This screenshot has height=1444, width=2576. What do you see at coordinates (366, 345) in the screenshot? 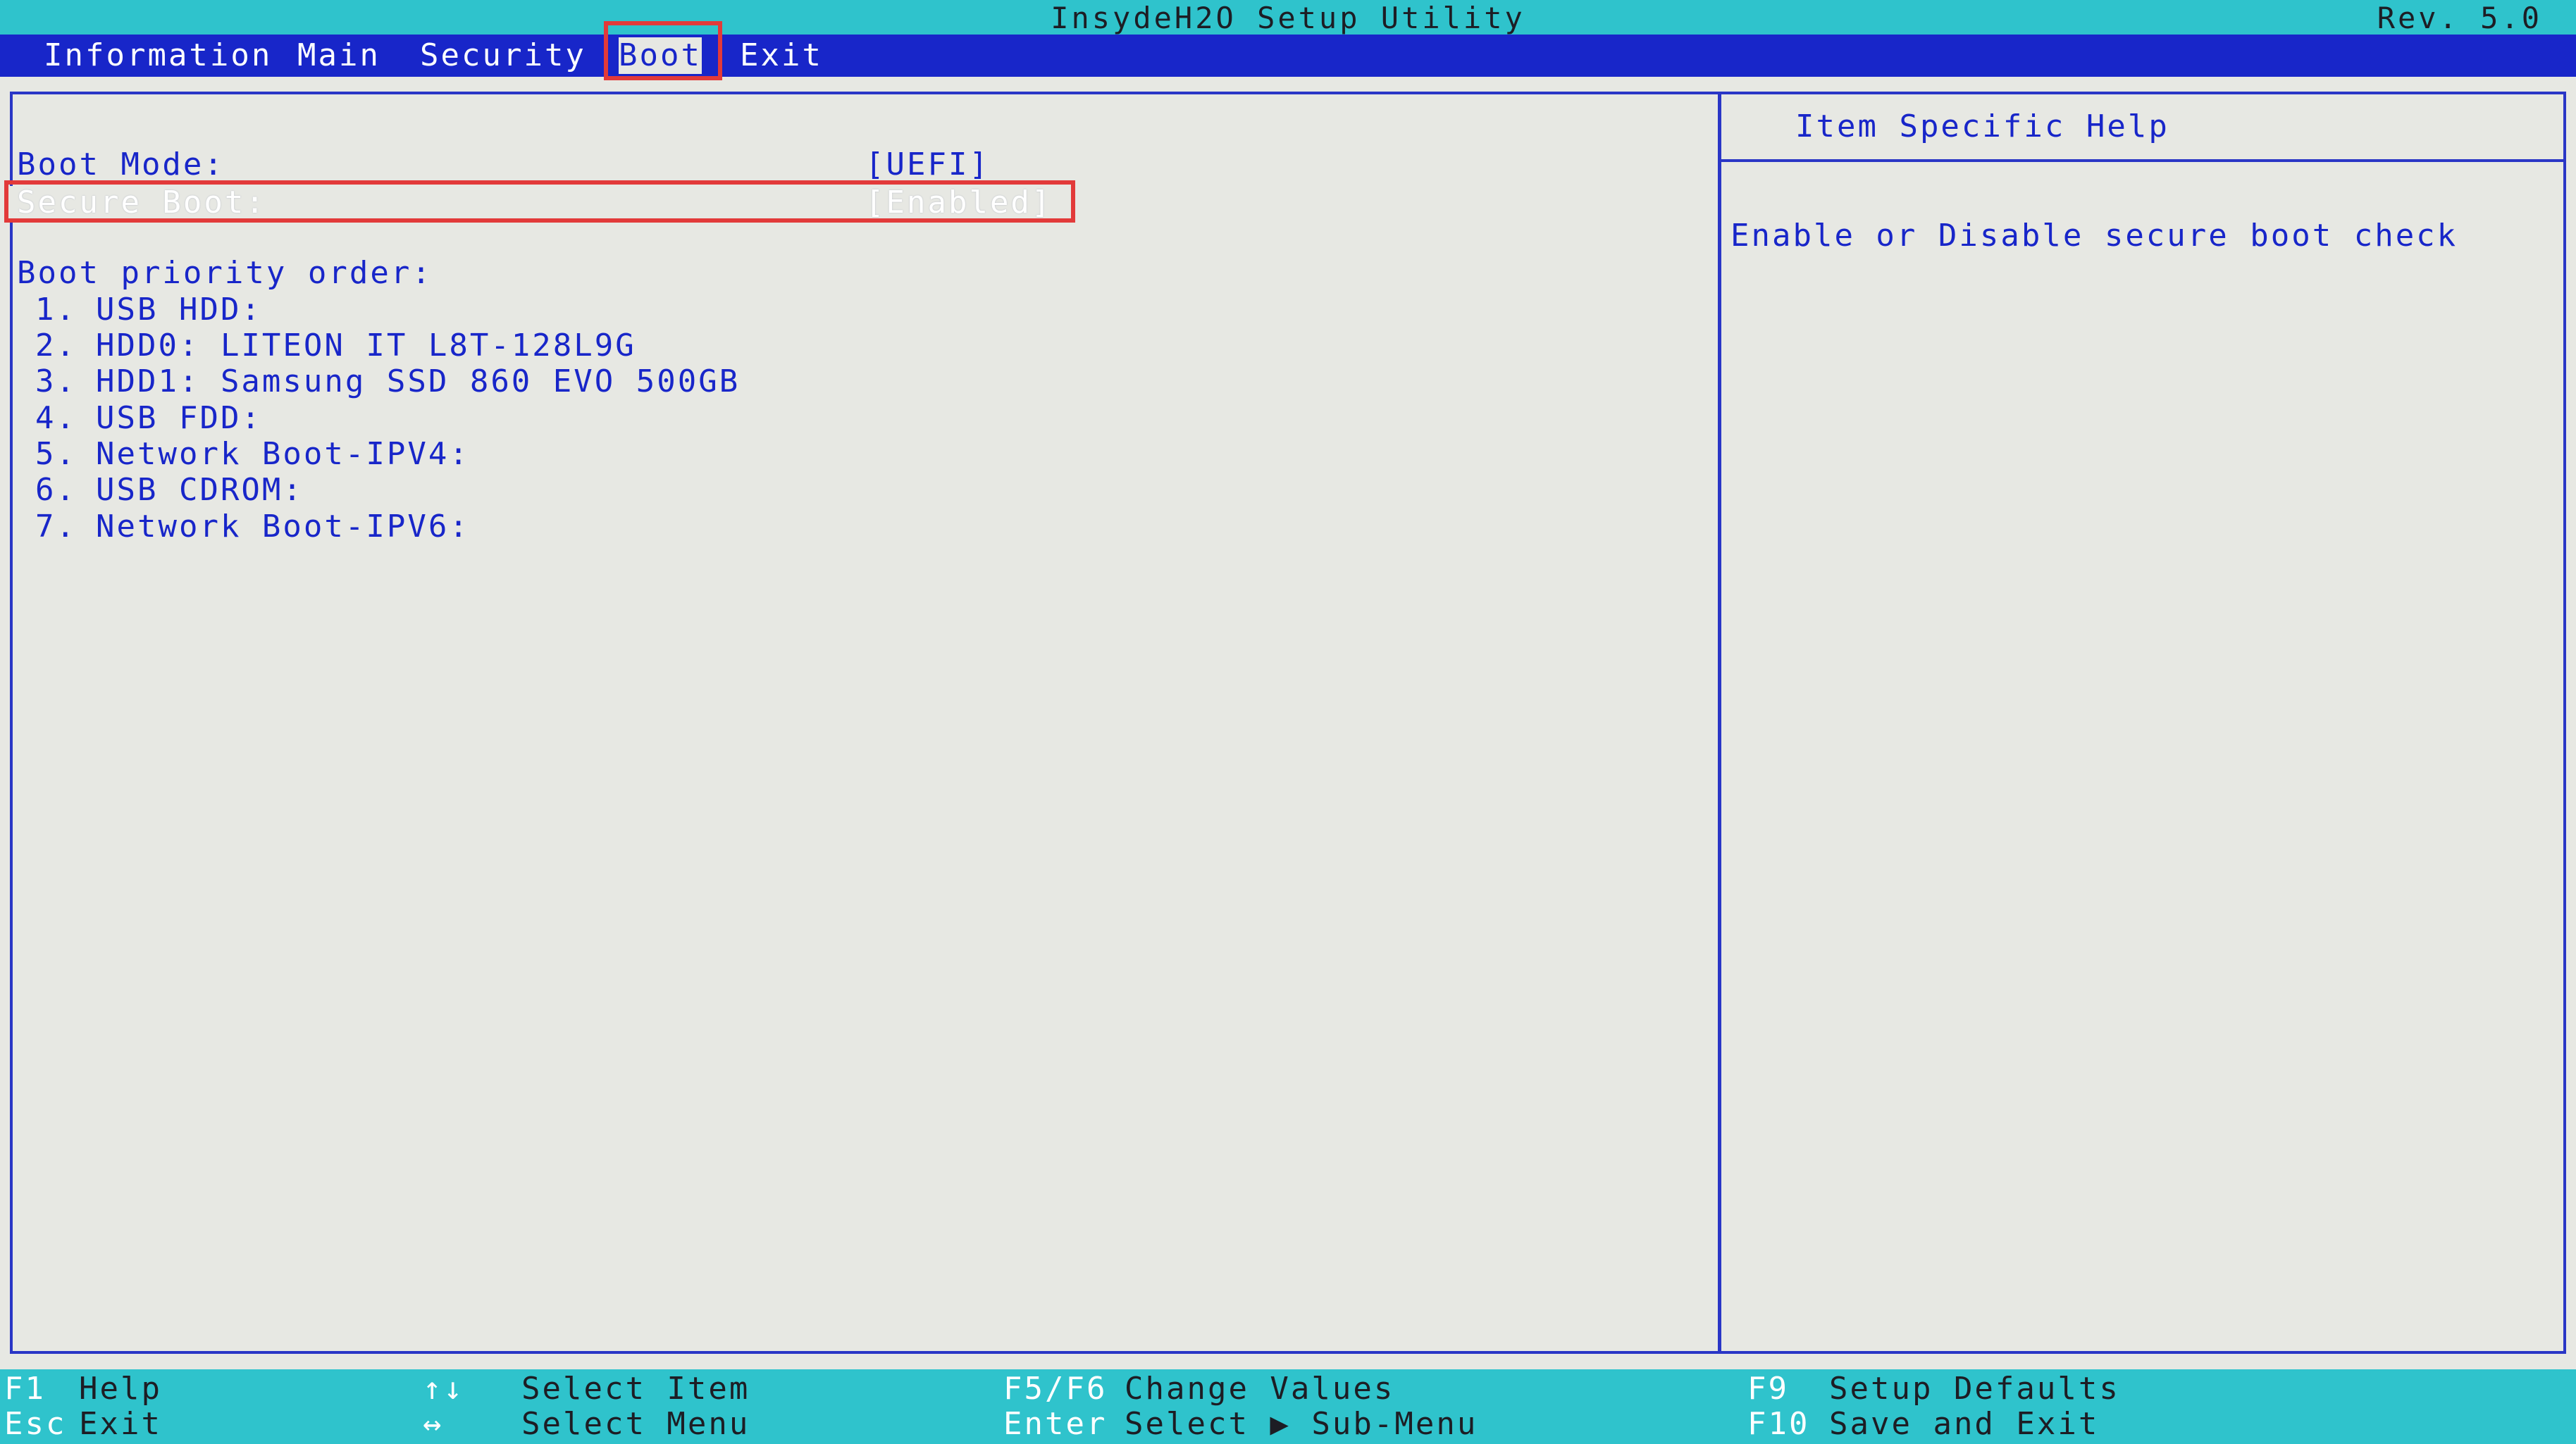
I see `boot-order-device: HDD0: LITEON IT L8T-128L9G` at bounding box center [366, 345].